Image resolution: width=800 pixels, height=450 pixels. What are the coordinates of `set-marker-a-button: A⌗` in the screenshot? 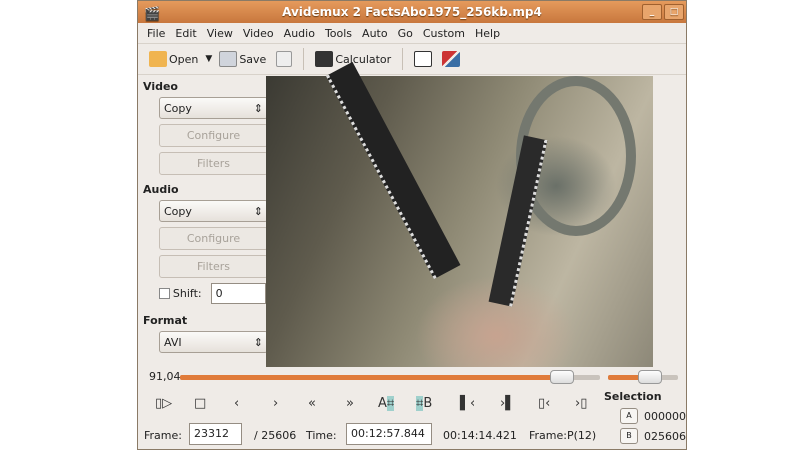 It's located at (386, 403).